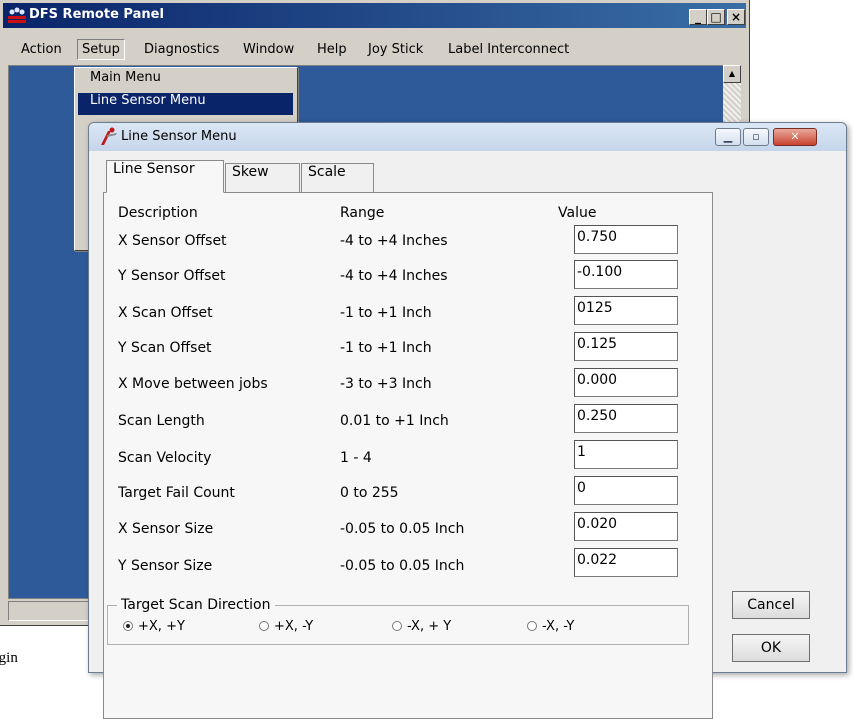 The image size is (853, 719). Describe the element at coordinates (626, 274) in the screenshot. I see `y-sensor-offset-input: -0.100` at that location.